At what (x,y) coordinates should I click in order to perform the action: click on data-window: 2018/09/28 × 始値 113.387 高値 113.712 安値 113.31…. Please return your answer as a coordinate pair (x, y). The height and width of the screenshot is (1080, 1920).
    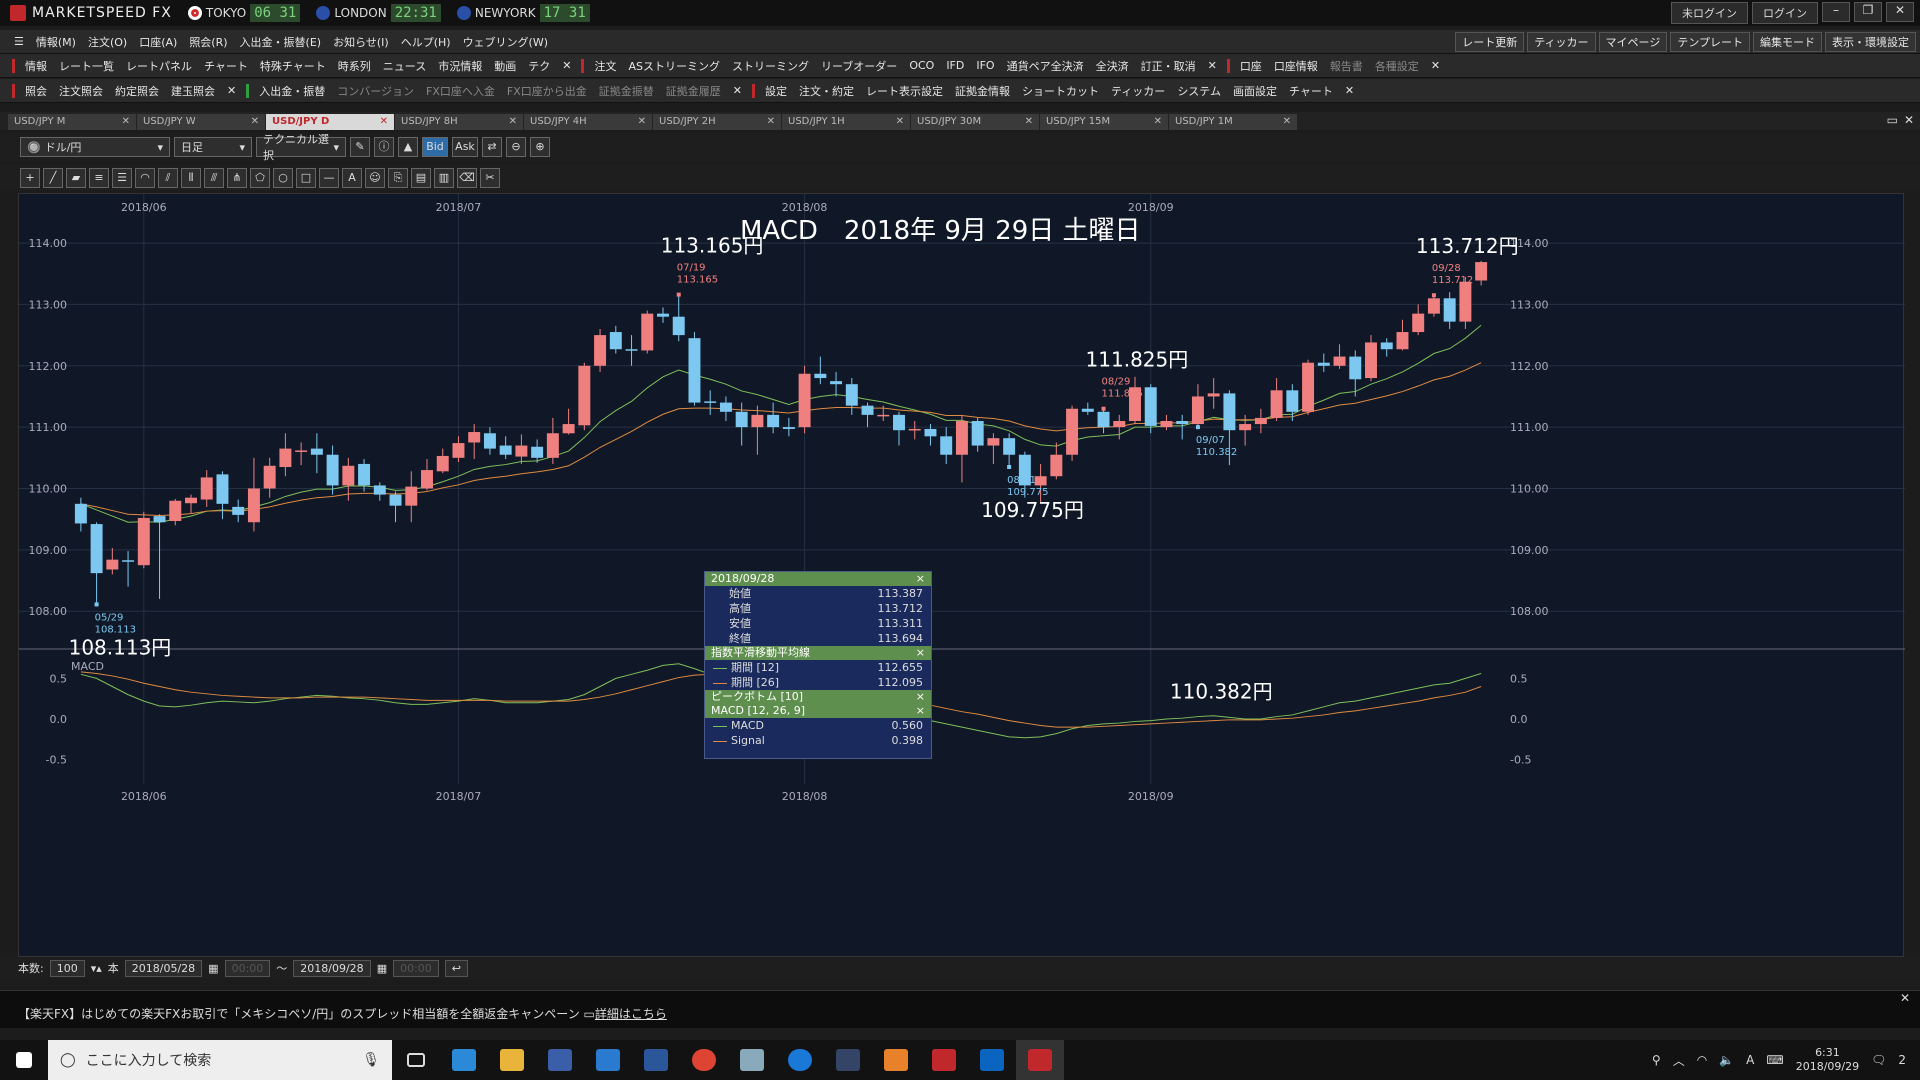
    Looking at the image, I should click on (818, 665).